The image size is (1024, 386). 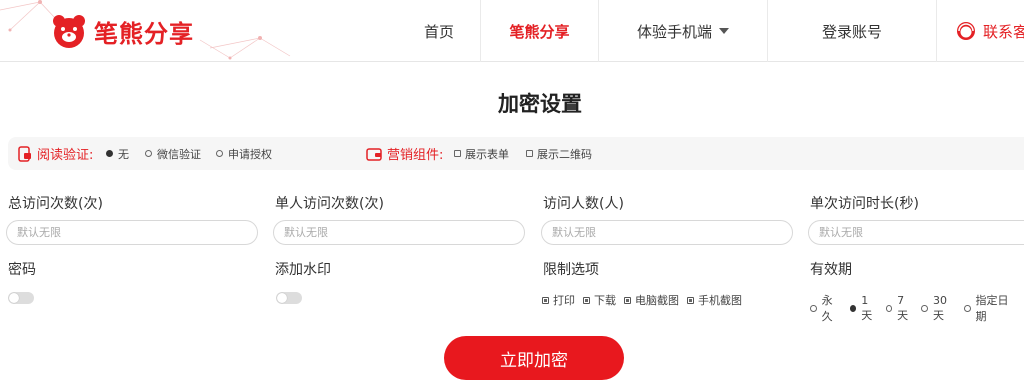 What do you see at coordinates (864, 204) in the screenshot?
I see `duration-label: 单次访问时长(秒)` at bounding box center [864, 204].